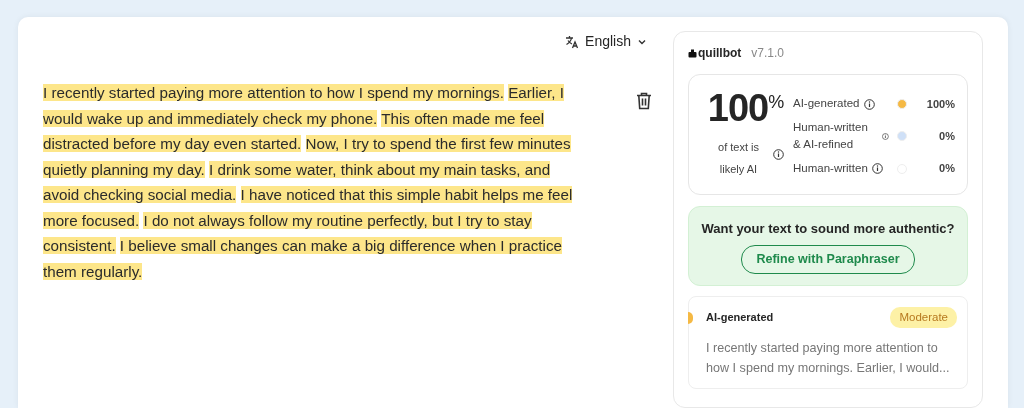 Image resolution: width=1024 pixels, height=408 pixels. What do you see at coordinates (923, 317) in the screenshot?
I see `severity-badge: Moderate` at bounding box center [923, 317].